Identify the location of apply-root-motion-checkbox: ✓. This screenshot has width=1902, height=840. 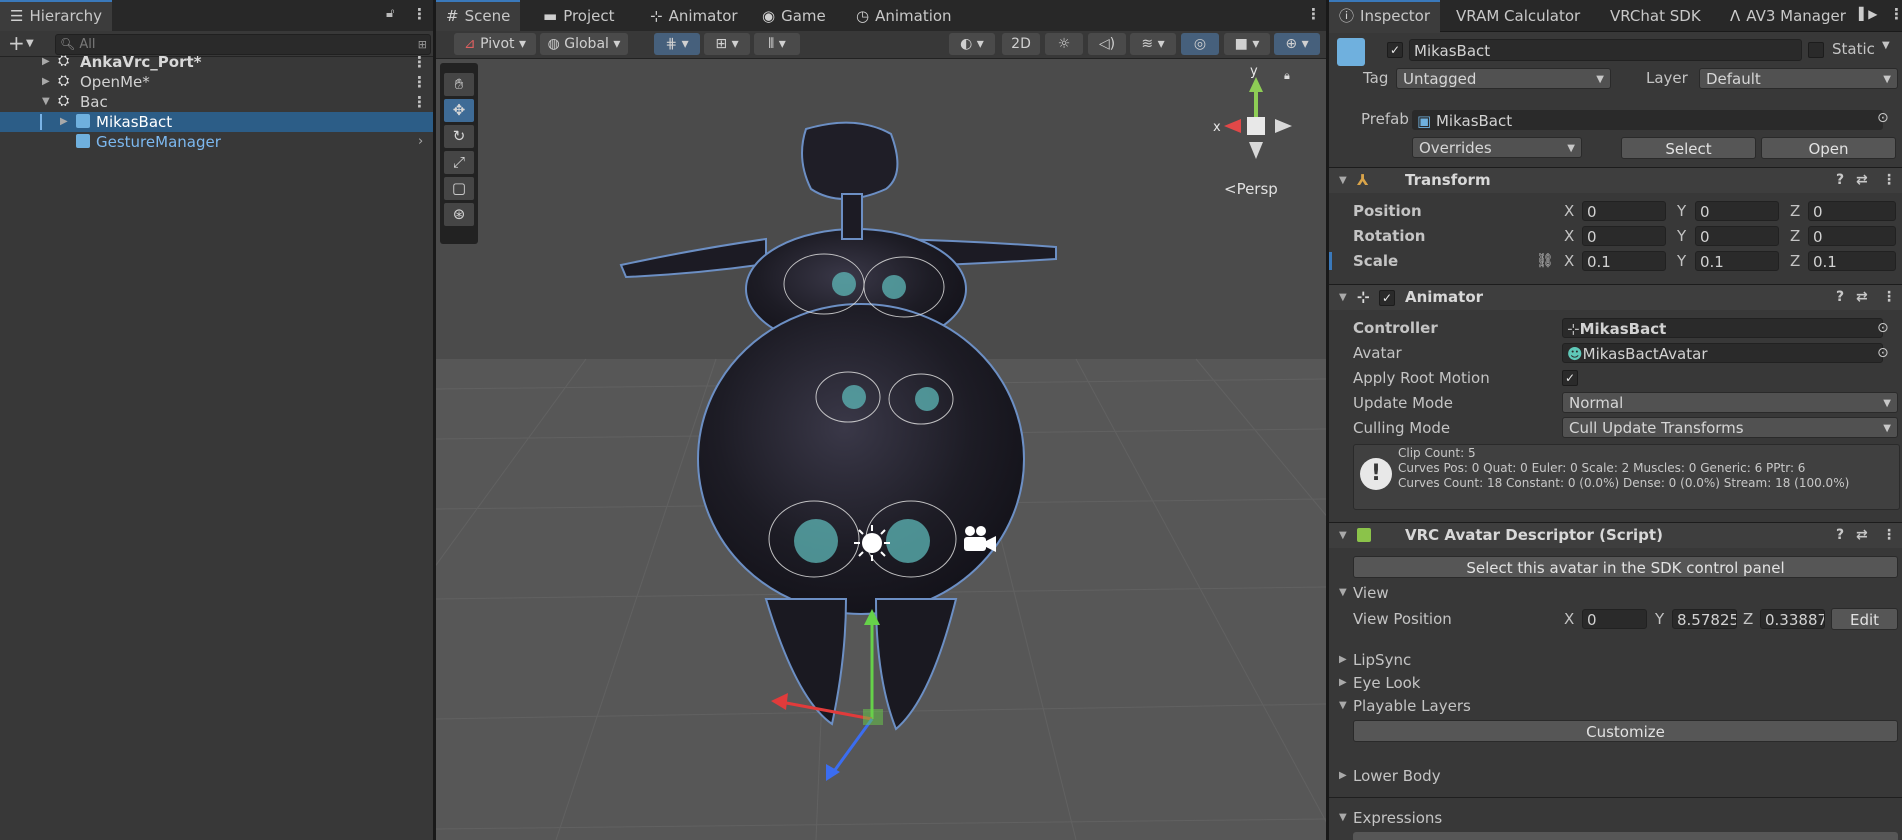
(1570, 378).